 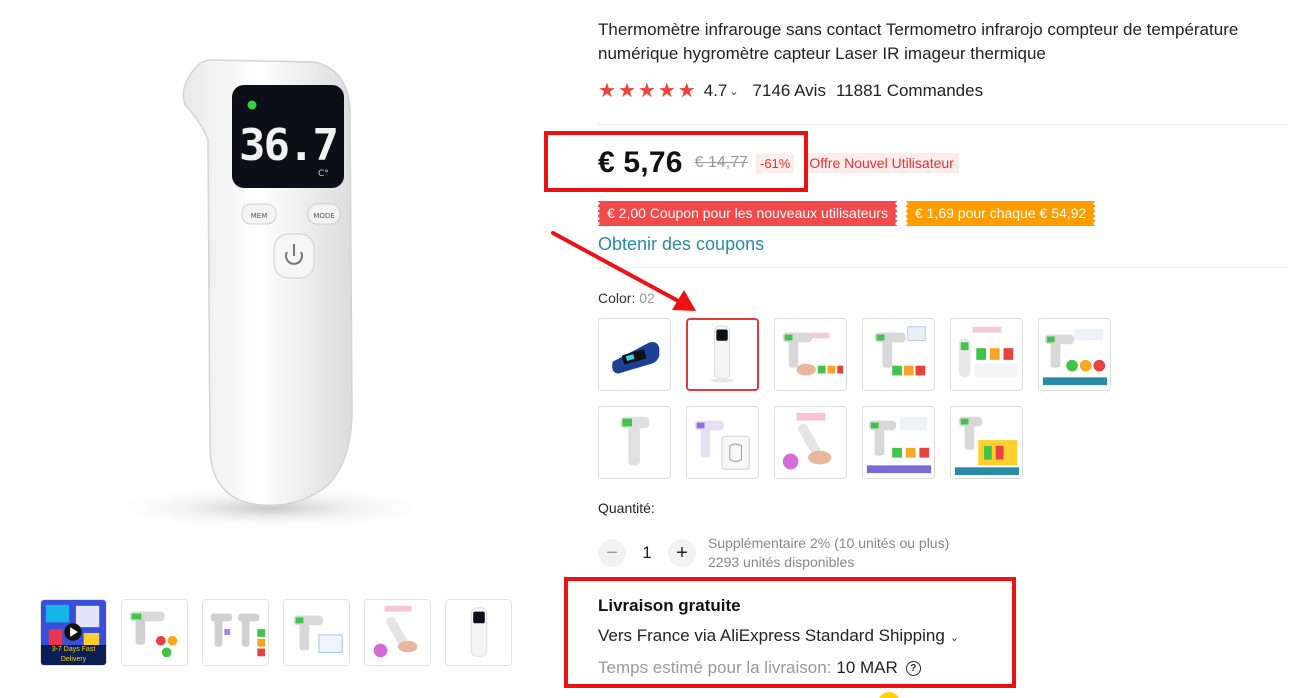 What do you see at coordinates (781, 562) in the screenshot?
I see `stock-note: 2293 unités disponibles` at bounding box center [781, 562].